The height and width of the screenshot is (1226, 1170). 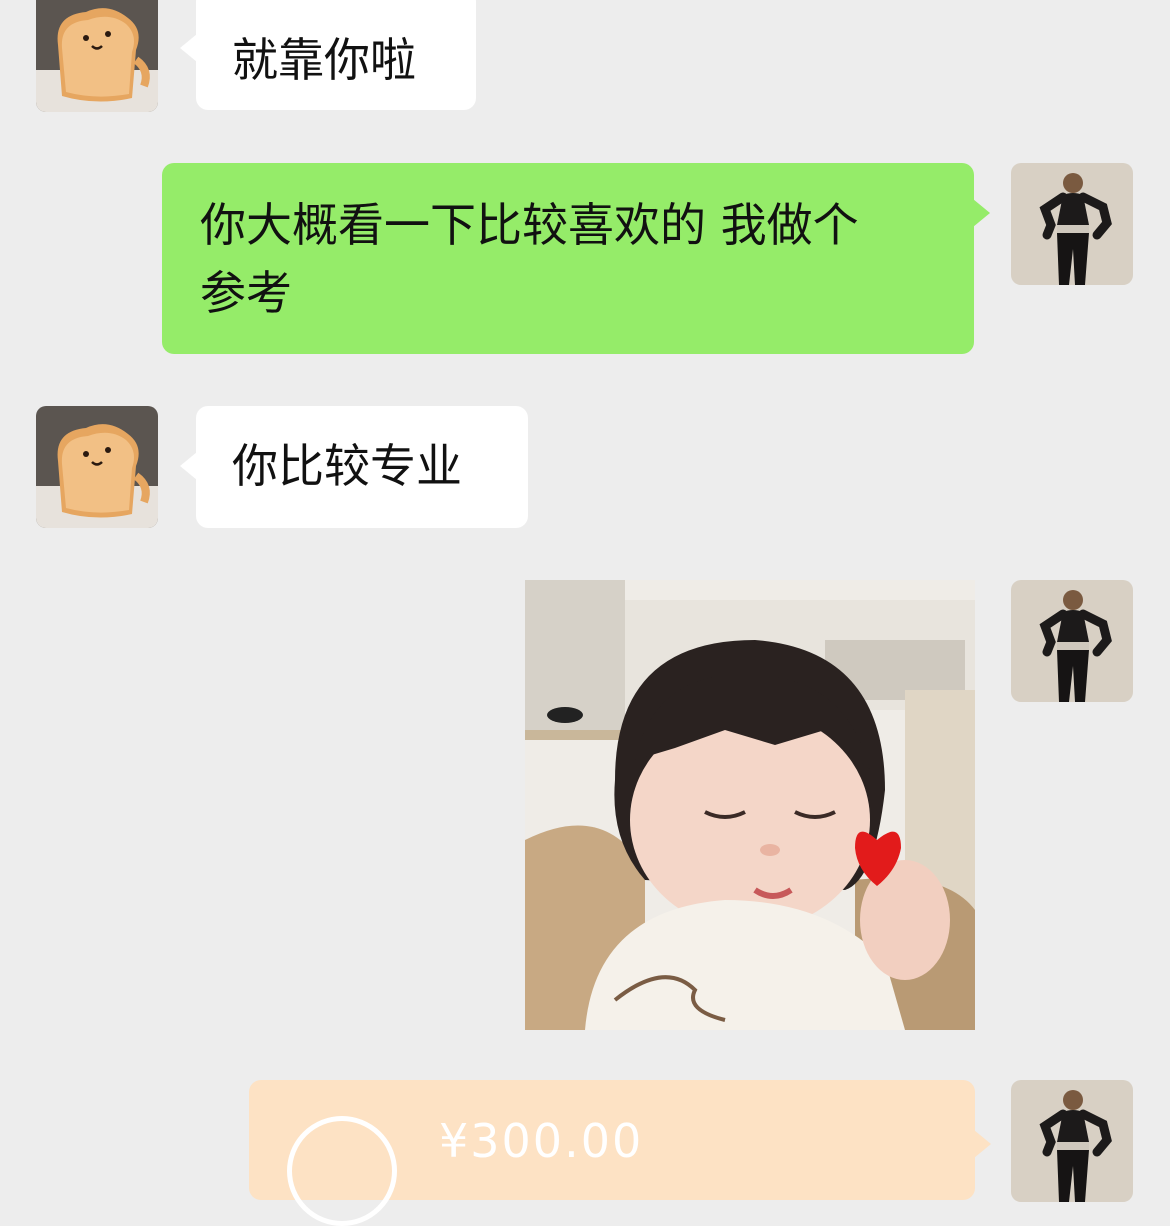 I want to click on message-text-line: 你大概看一下比较喜欢的 我做个, so click(x=529, y=225).